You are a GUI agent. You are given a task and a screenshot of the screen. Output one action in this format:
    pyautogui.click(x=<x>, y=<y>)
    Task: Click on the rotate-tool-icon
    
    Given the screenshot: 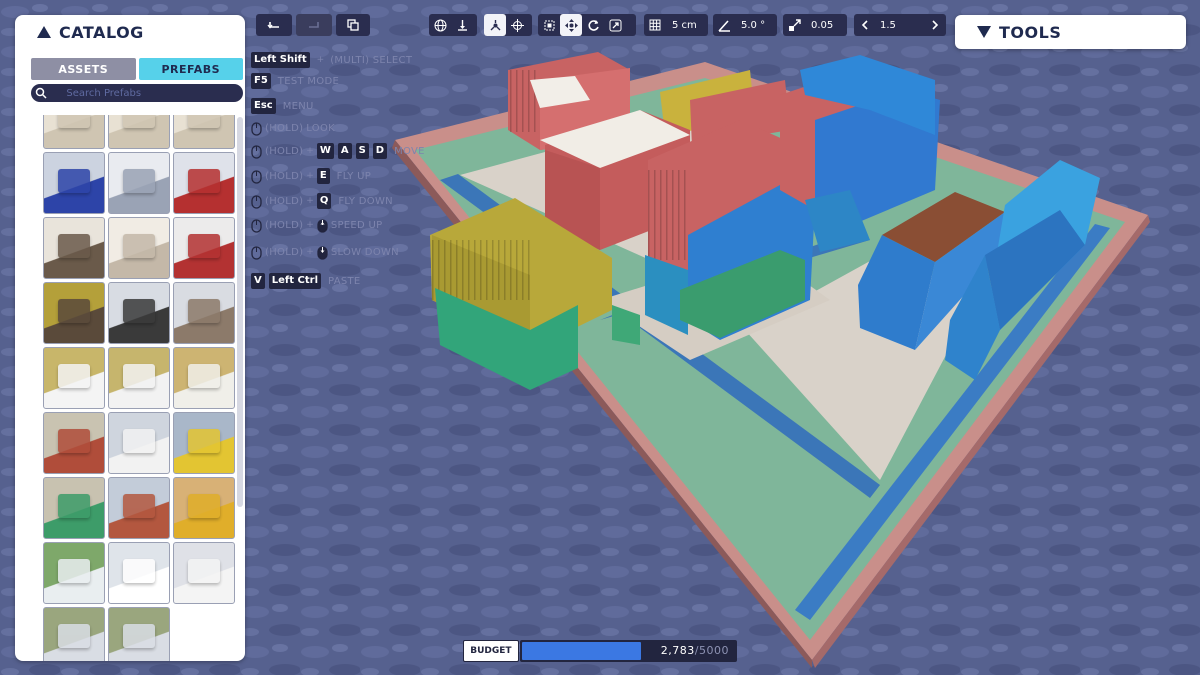 What is the action you would take?
    pyautogui.click(x=593, y=25)
    